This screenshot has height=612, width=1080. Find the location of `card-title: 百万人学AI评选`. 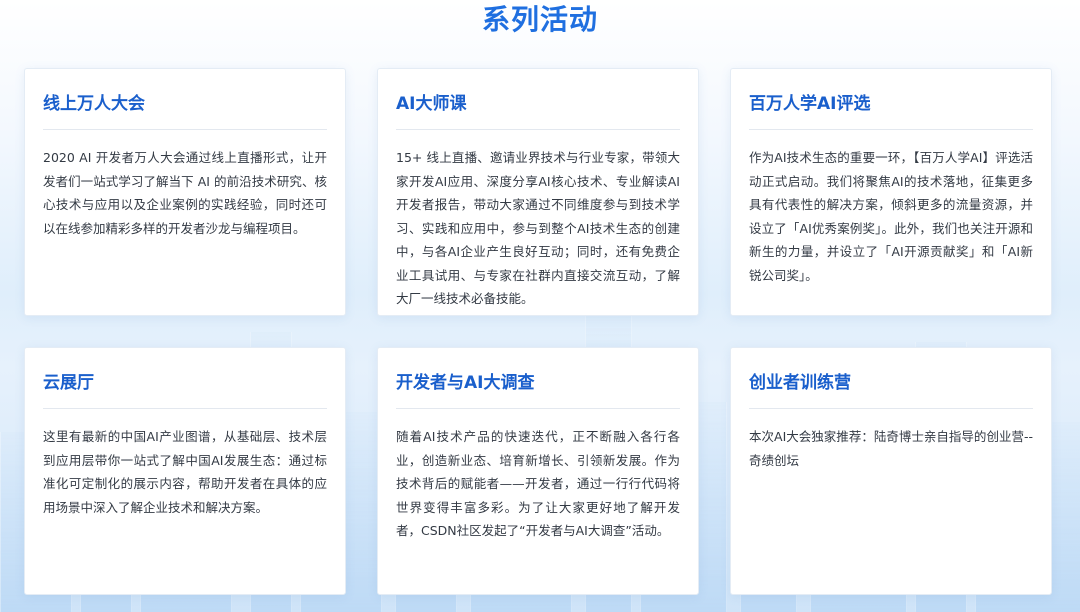

card-title: 百万人学AI评选 is located at coordinates (891, 110).